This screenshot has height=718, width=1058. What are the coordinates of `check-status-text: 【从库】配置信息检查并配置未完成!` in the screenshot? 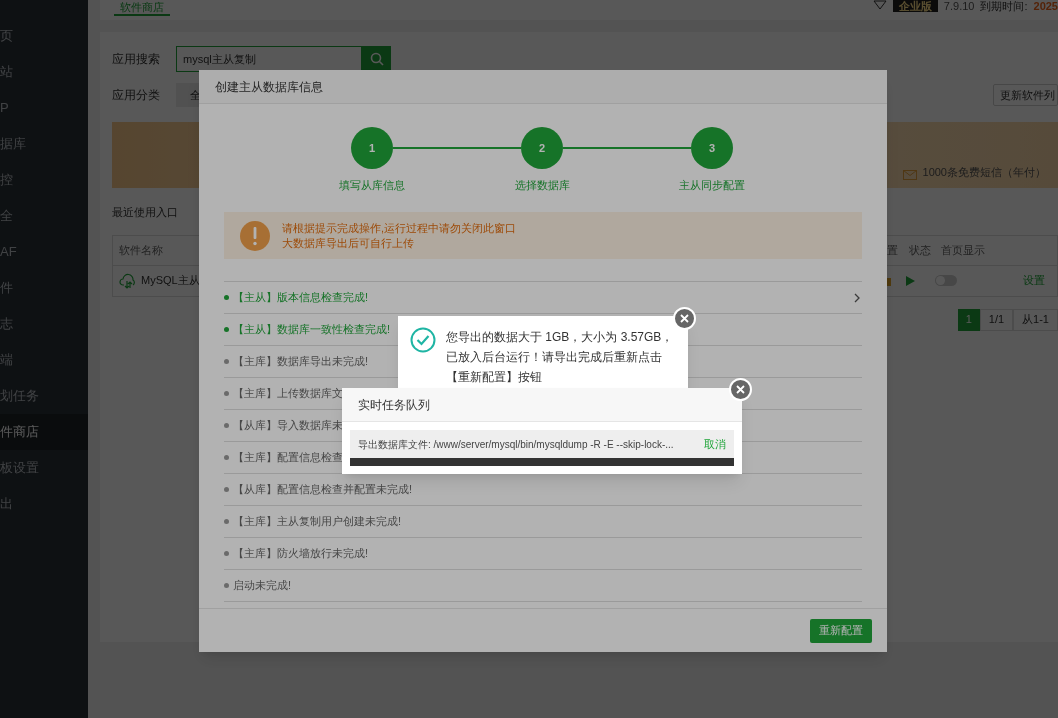 It's located at (323, 490).